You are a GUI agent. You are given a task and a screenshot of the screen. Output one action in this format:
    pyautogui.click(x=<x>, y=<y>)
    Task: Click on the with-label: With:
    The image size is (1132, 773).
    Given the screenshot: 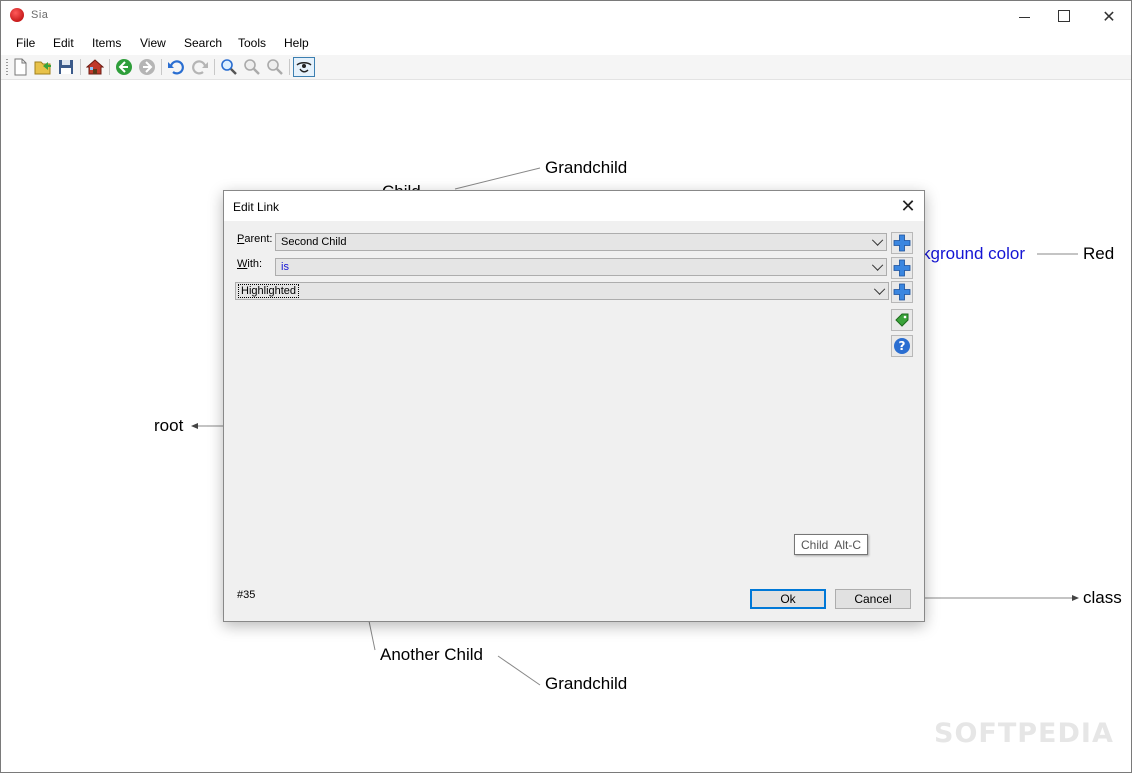 What is the action you would take?
    pyautogui.click(x=249, y=264)
    